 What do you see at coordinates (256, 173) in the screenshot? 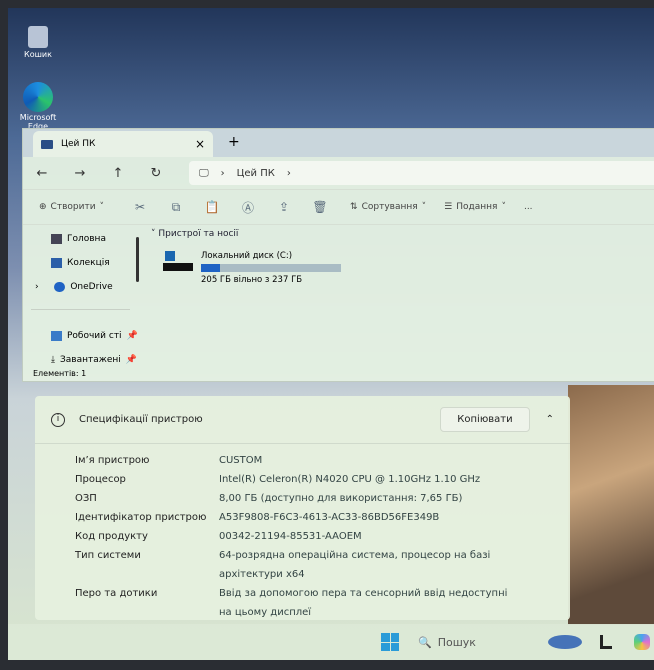
I see `breadcrumb: Цей ПК` at bounding box center [256, 173].